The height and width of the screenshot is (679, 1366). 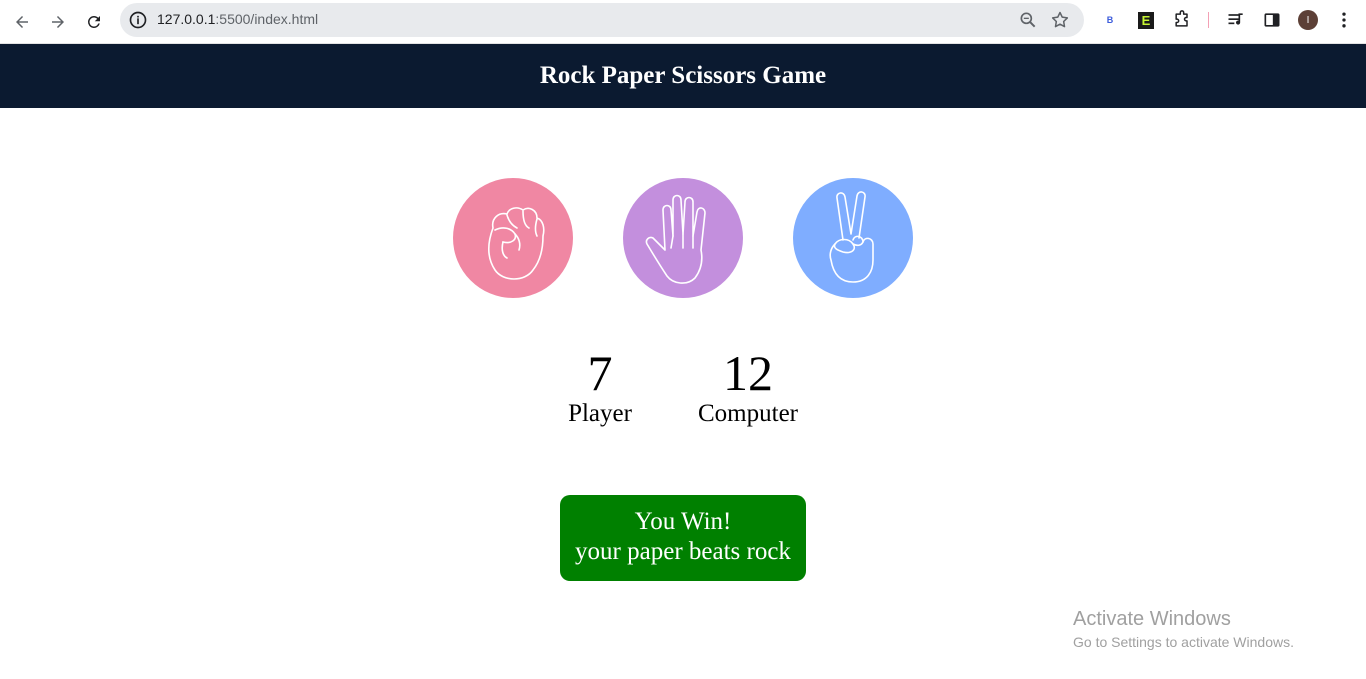 I want to click on browser-menu-icon, so click(x=1344, y=20).